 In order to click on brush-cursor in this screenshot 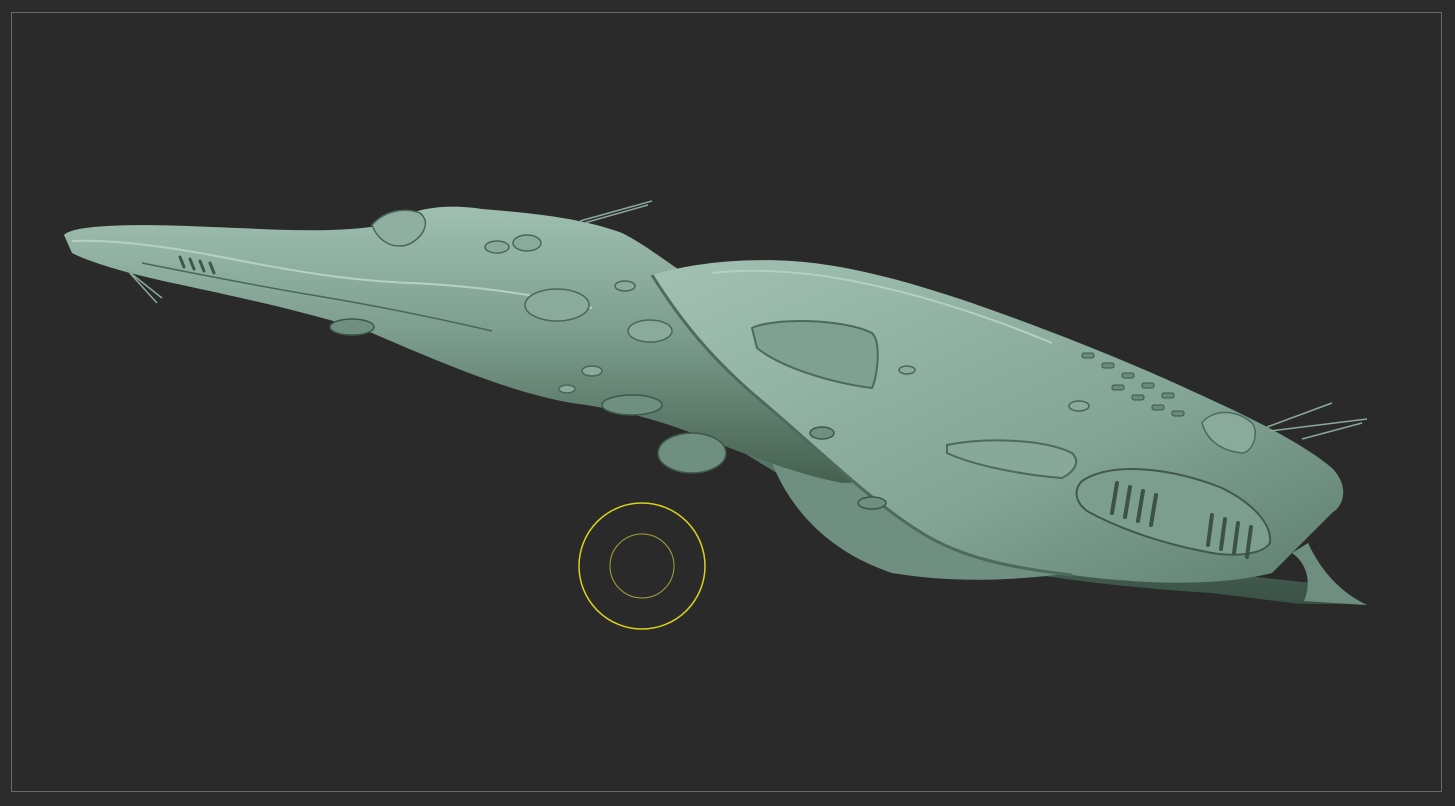, I will do `click(642, 566)`.